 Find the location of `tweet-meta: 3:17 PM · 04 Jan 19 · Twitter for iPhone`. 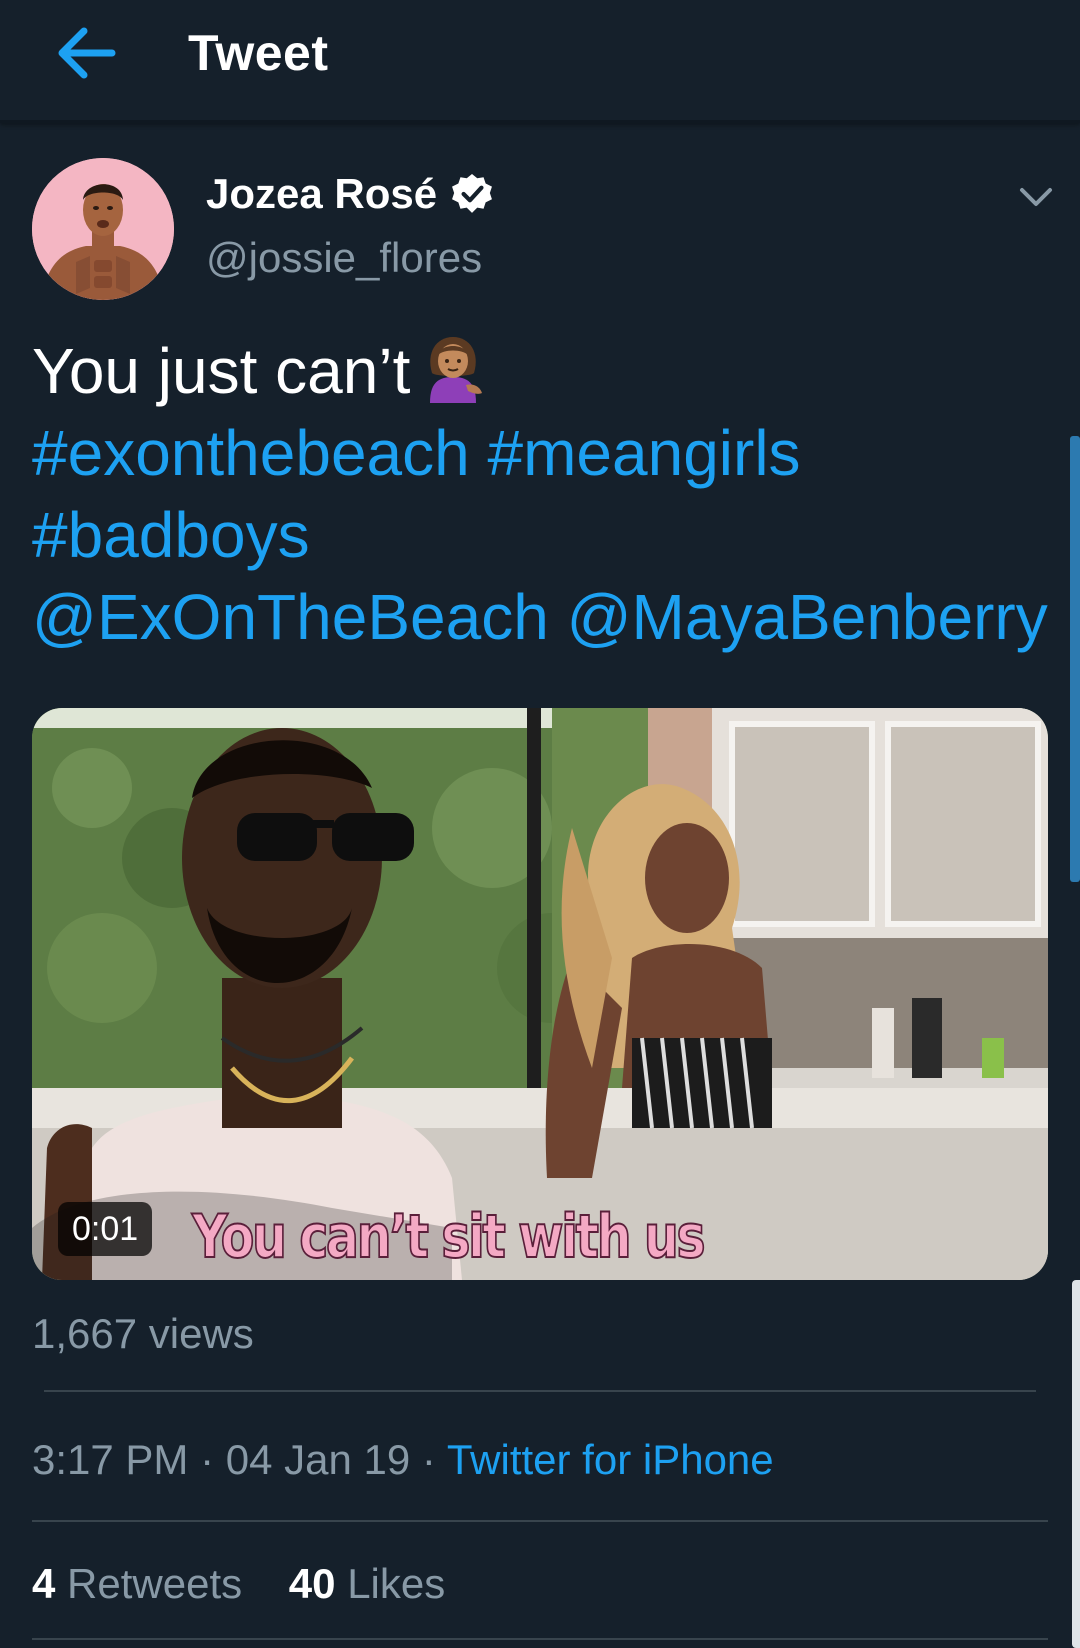

tweet-meta: 3:17 PM · 04 Jan 19 · Twitter for iPhone is located at coordinates (403, 1460).